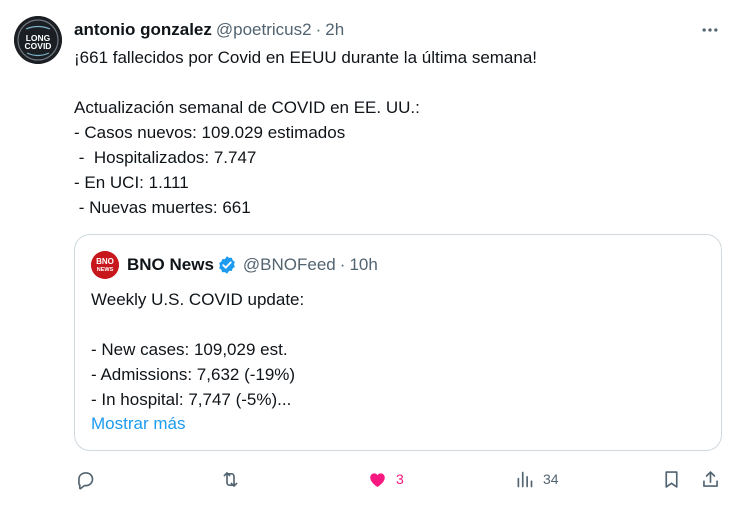  Describe the element at coordinates (143, 30) in the screenshot. I see `author-name: antonio gonzalez` at that location.